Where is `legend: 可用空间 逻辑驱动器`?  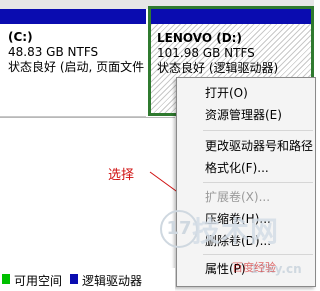
legend: 可用空间 逻辑驱动器 is located at coordinates (87, 279).